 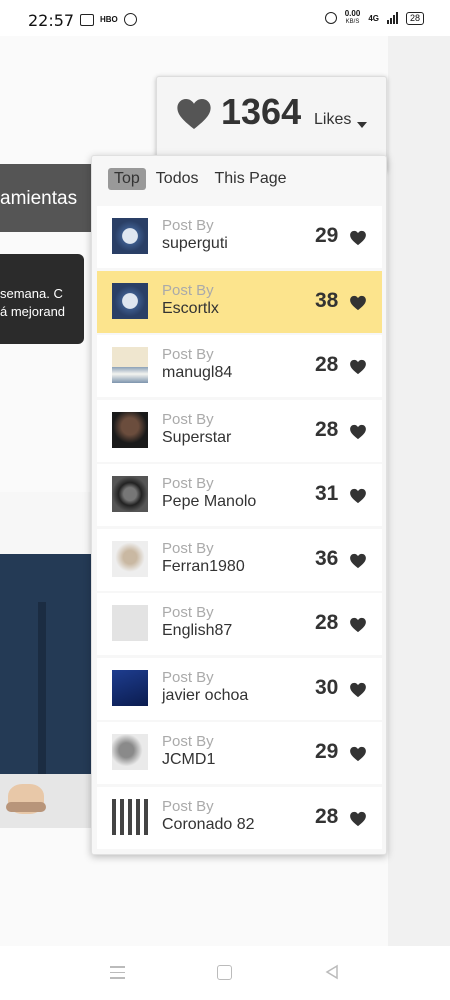 What do you see at coordinates (46, 660) in the screenshot?
I see `product-photo` at bounding box center [46, 660].